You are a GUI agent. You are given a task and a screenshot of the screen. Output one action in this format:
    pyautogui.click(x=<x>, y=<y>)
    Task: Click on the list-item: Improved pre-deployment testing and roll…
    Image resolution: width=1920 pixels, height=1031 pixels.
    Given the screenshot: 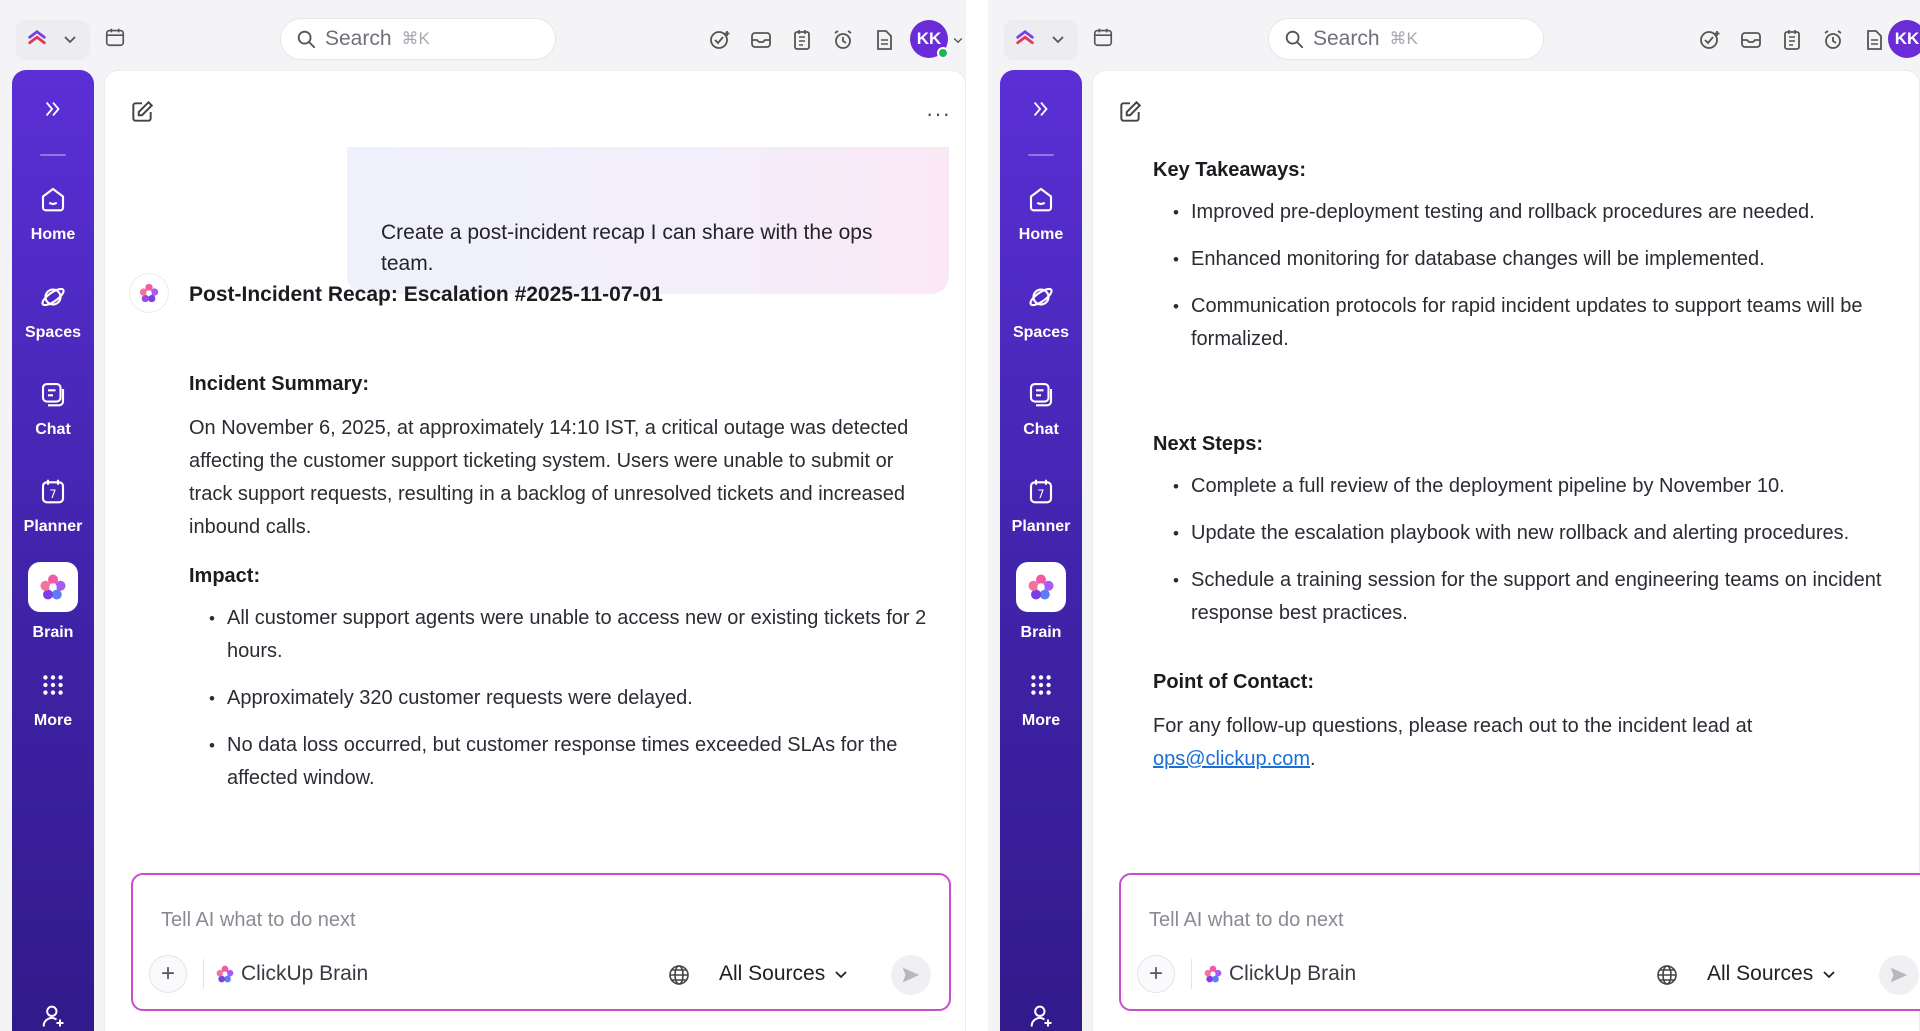 What is the action you would take?
    pyautogui.click(x=1533, y=212)
    